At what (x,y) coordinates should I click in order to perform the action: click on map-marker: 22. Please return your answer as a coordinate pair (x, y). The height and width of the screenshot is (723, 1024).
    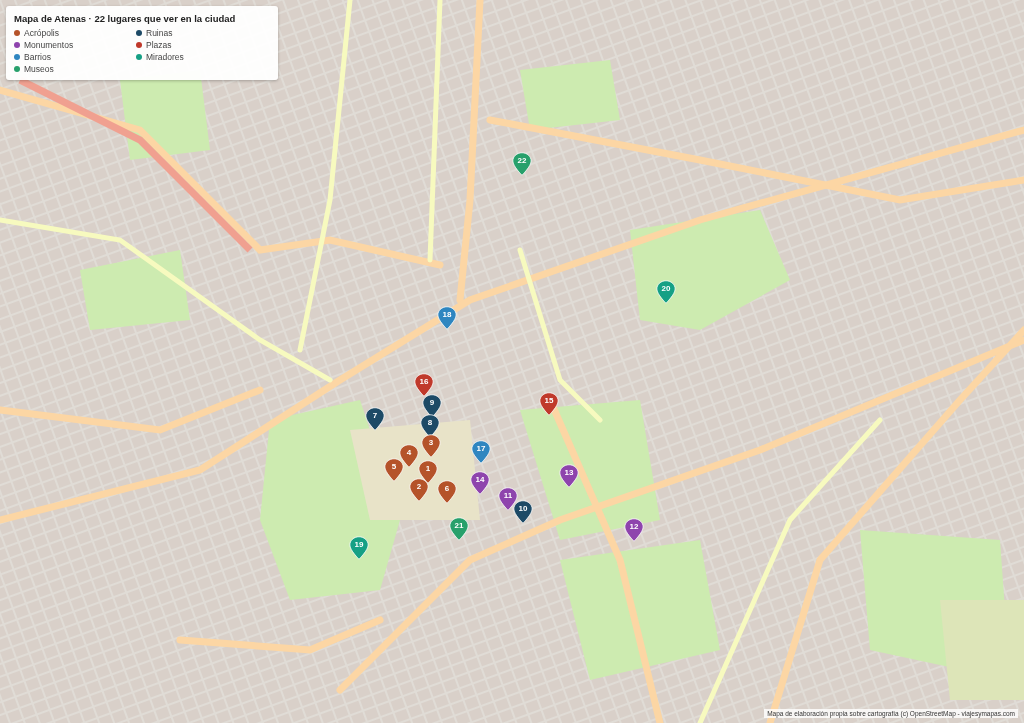
    Looking at the image, I should click on (522, 164).